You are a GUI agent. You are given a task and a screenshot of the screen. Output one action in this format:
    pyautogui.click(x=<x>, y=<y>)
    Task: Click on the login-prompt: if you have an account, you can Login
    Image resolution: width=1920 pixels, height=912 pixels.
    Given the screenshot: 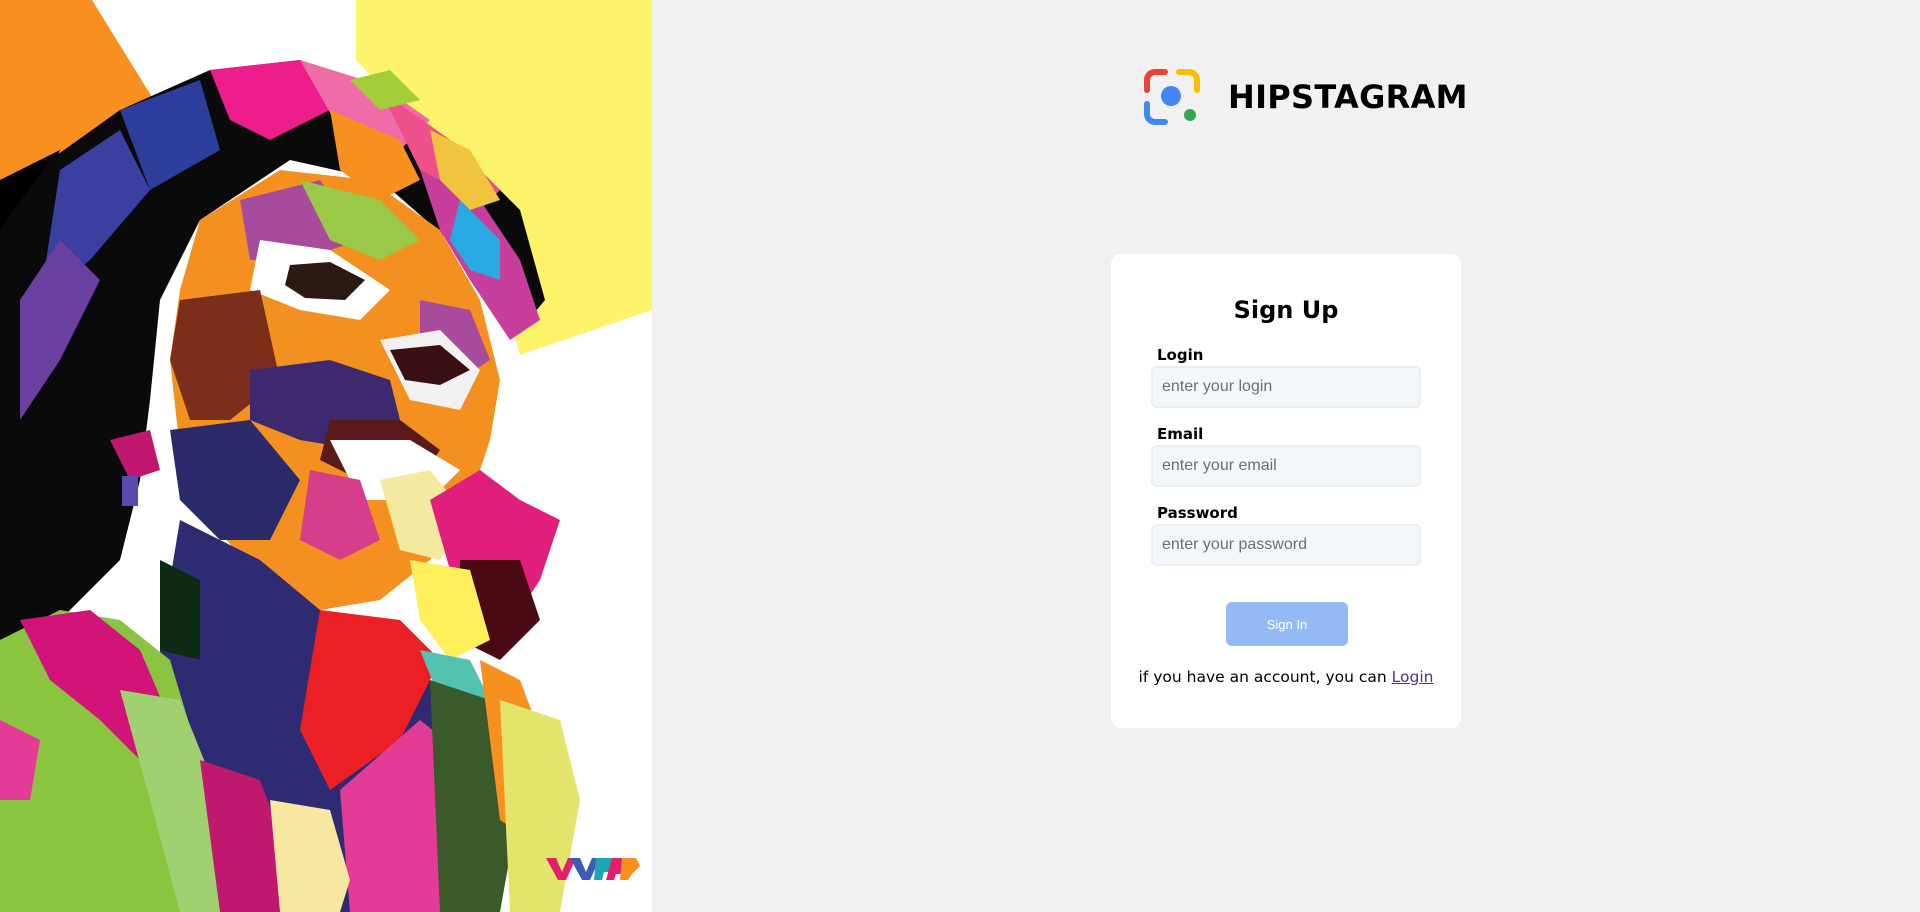 What is the action you would take?
    pyautogui.click(x=1286, y=677)
    